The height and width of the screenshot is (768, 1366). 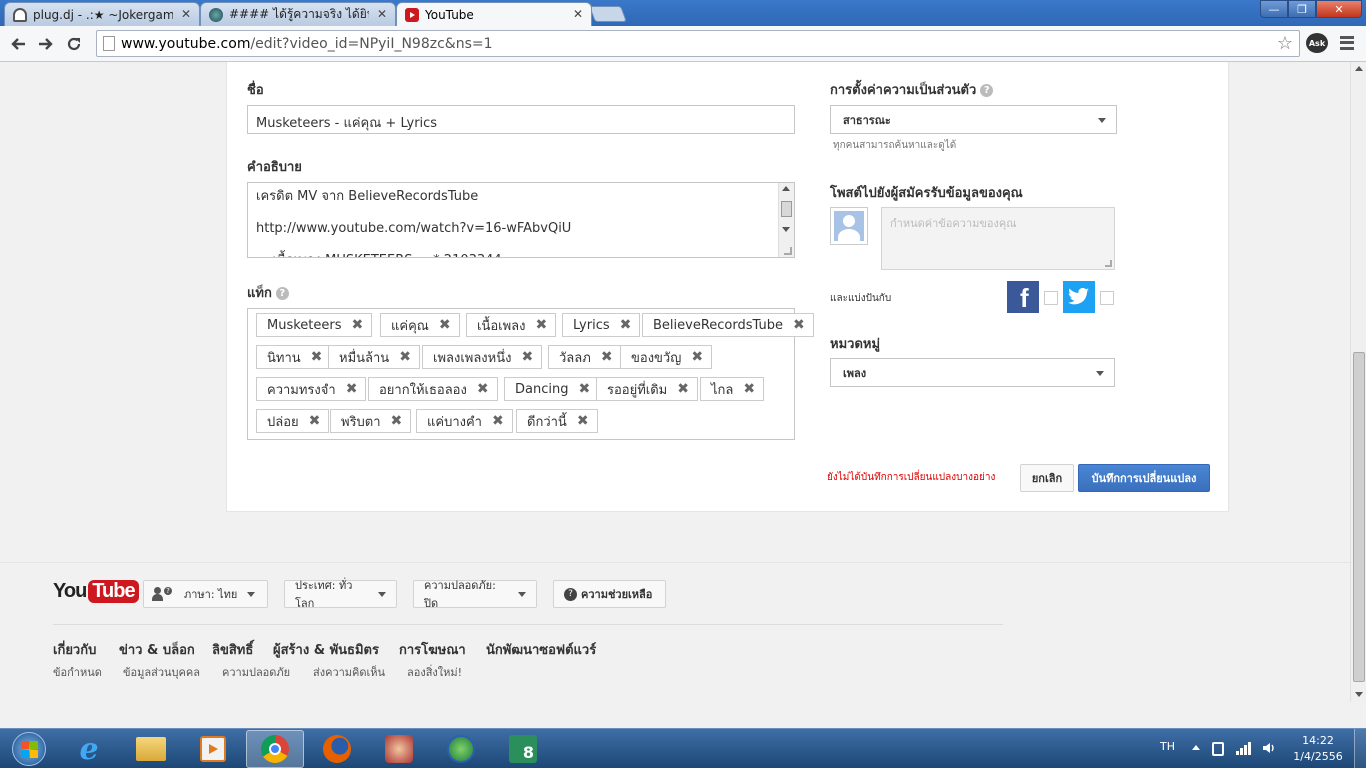 What do you see at coordinates (585, 357) in the screenshot?
I see `tag-chip: วัลลภ ✖` at bounding box center [585, 357].